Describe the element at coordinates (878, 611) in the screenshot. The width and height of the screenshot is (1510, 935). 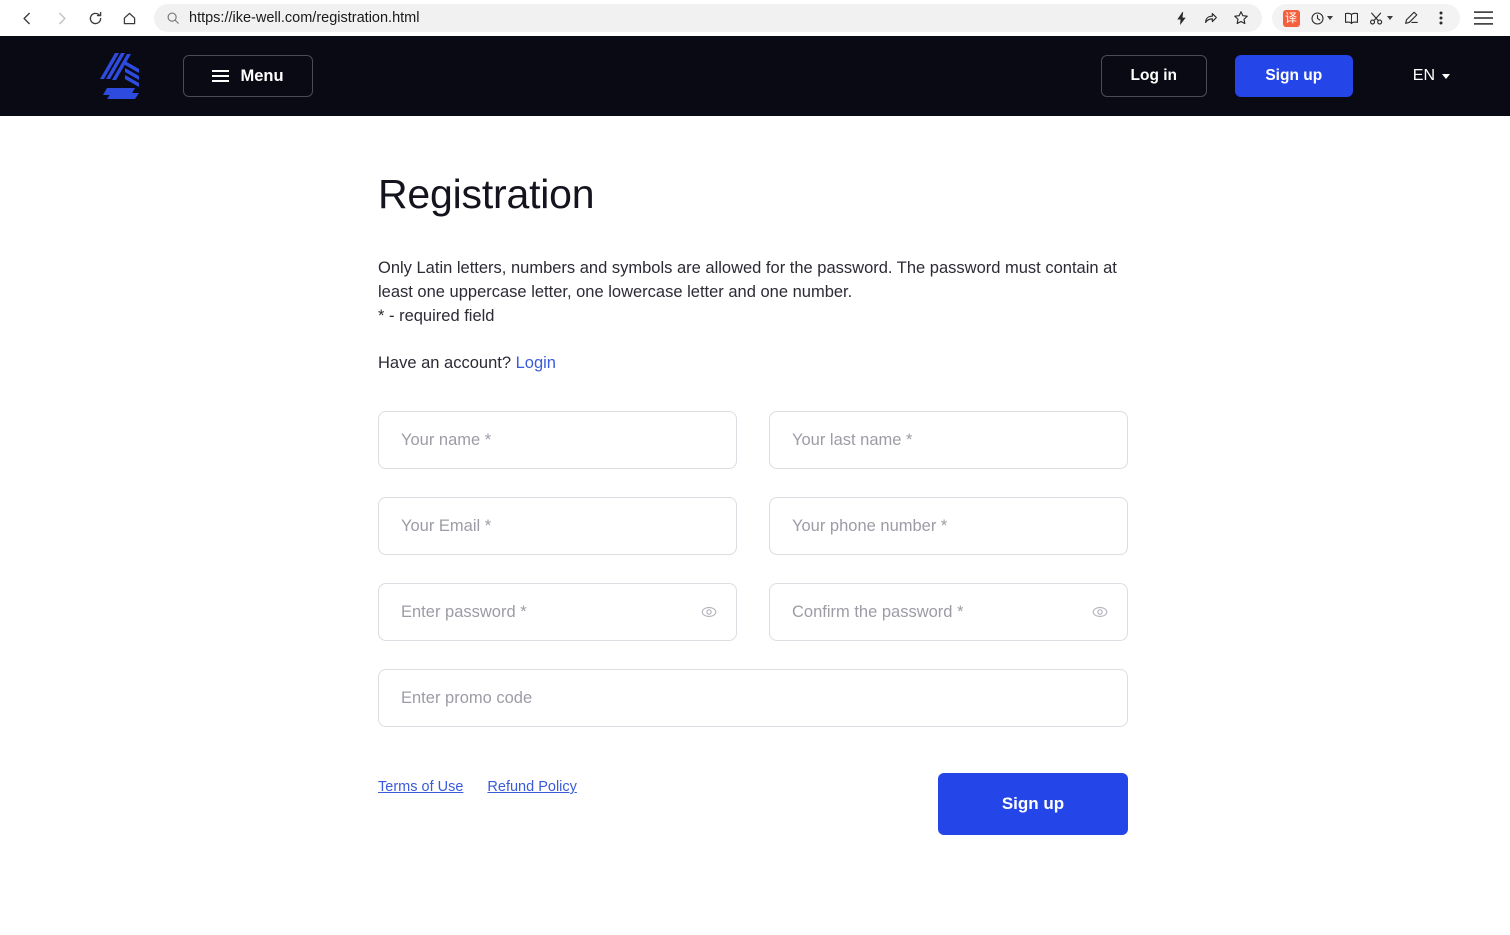
I see `confirm-password-placeholder: Confirm the password *` at that location.